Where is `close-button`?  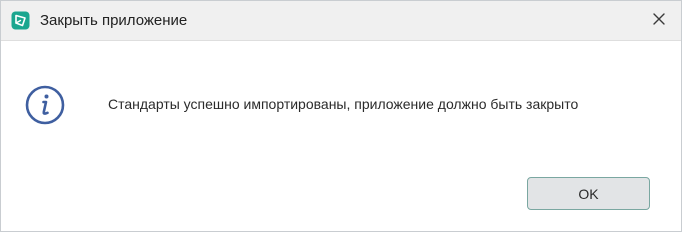 close-button is located at coordinates (659, 21).